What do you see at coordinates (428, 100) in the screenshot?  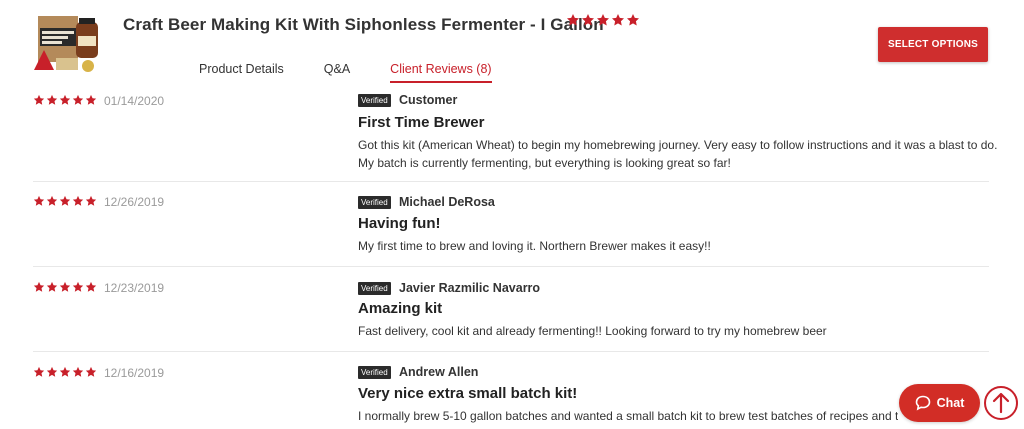 I see `review-author: Customer` at bounding box center [428, 100].